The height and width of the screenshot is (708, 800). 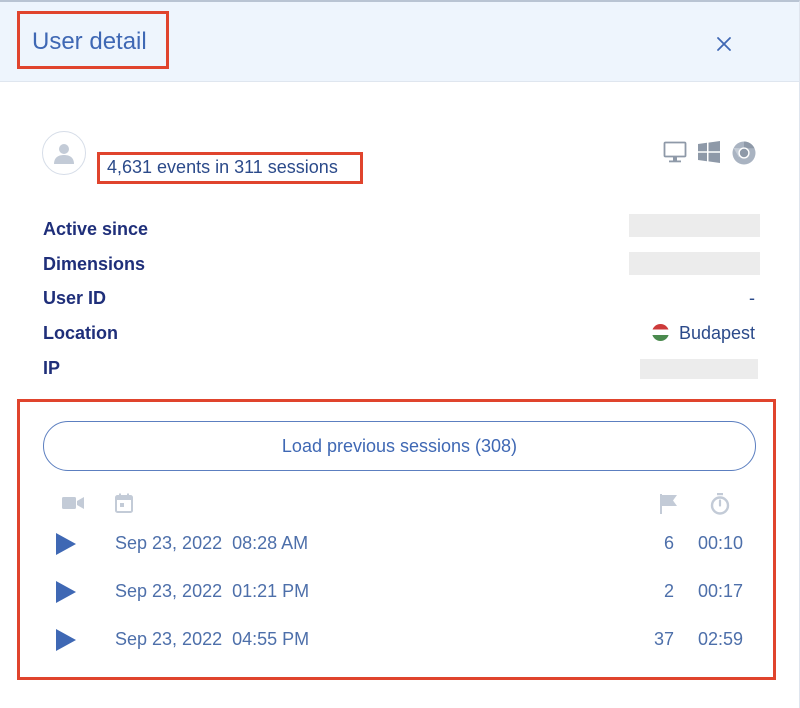 I want to click on session-events: 2, so click(x=668, y=591).